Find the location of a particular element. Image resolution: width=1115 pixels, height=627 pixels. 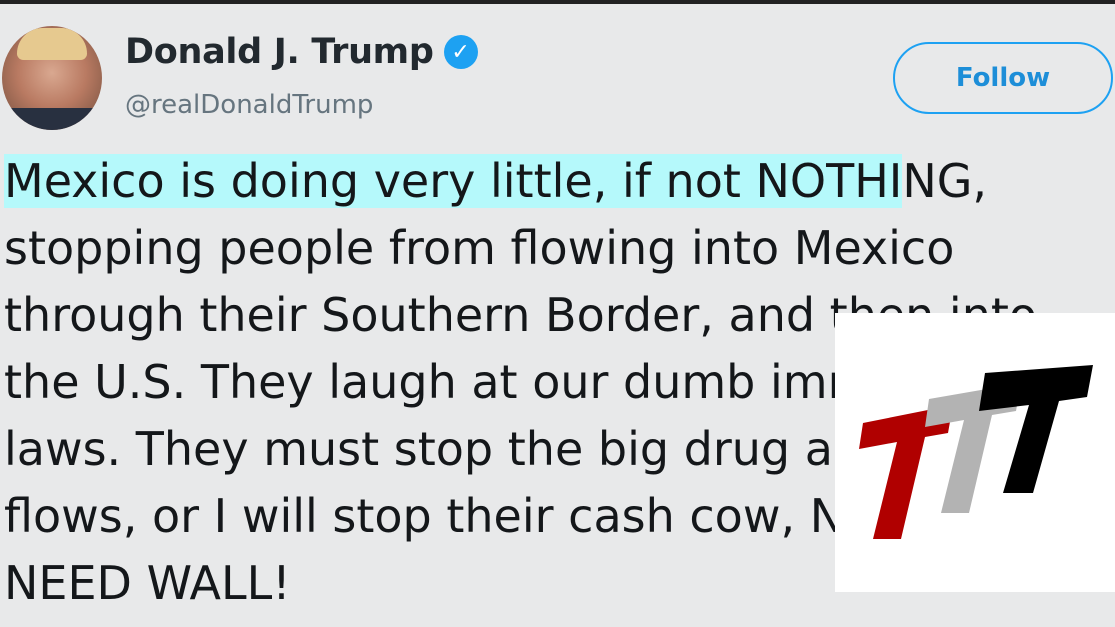

top-border is located at coordinates (557, 2).